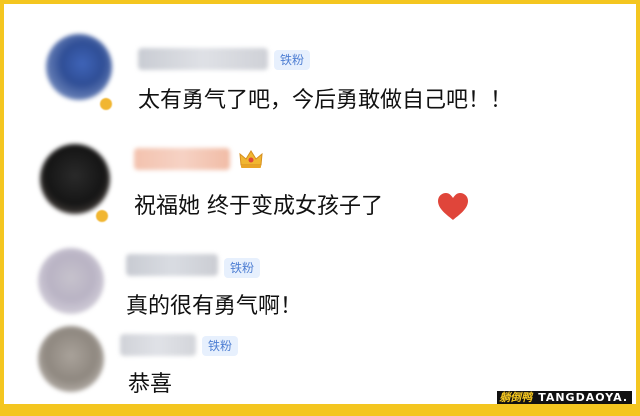 This screenshot has width=640, height=416. I want to click on watermark-brand: 躺倒鸭, so click(516, 397).